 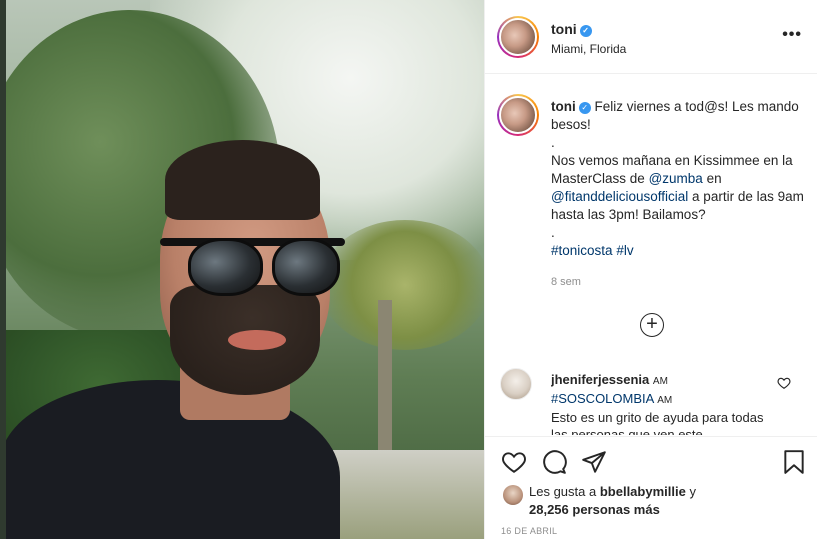 I want to click on author-username: toni, so click(x=564, y=29).